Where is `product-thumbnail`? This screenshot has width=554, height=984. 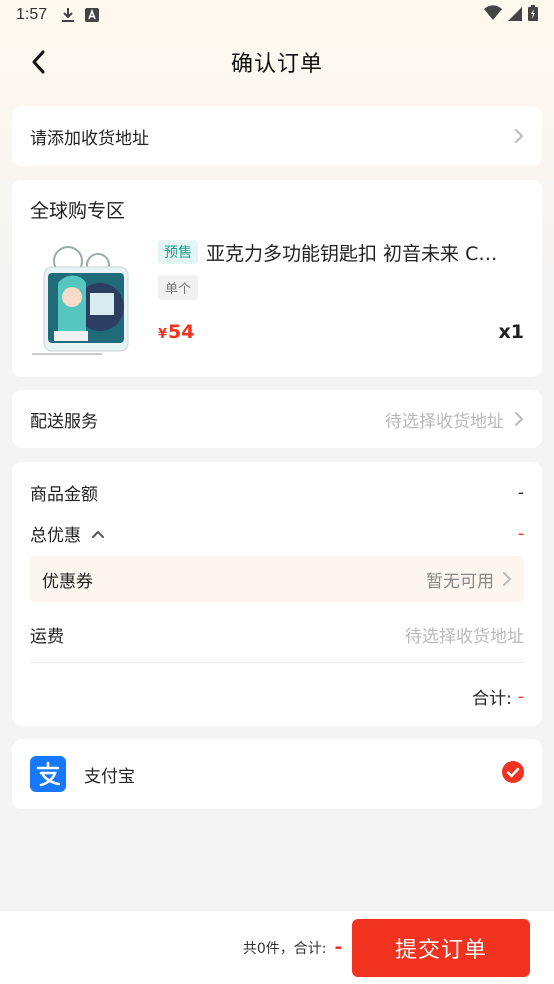
product-thumbnail is located at coordinates (85, 299).